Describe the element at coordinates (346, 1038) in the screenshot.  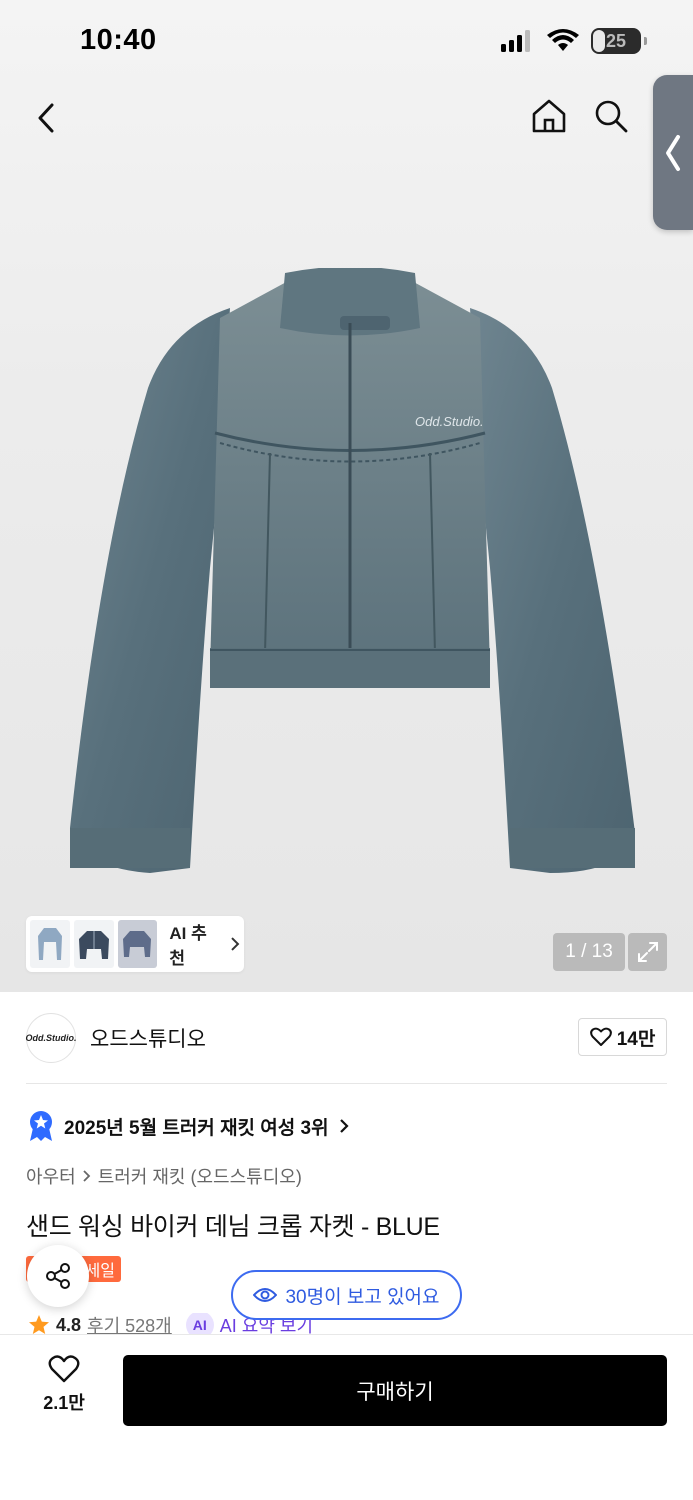
I see `brand-row: Odd.Studio. 오드스튜디오 14만` at that location.